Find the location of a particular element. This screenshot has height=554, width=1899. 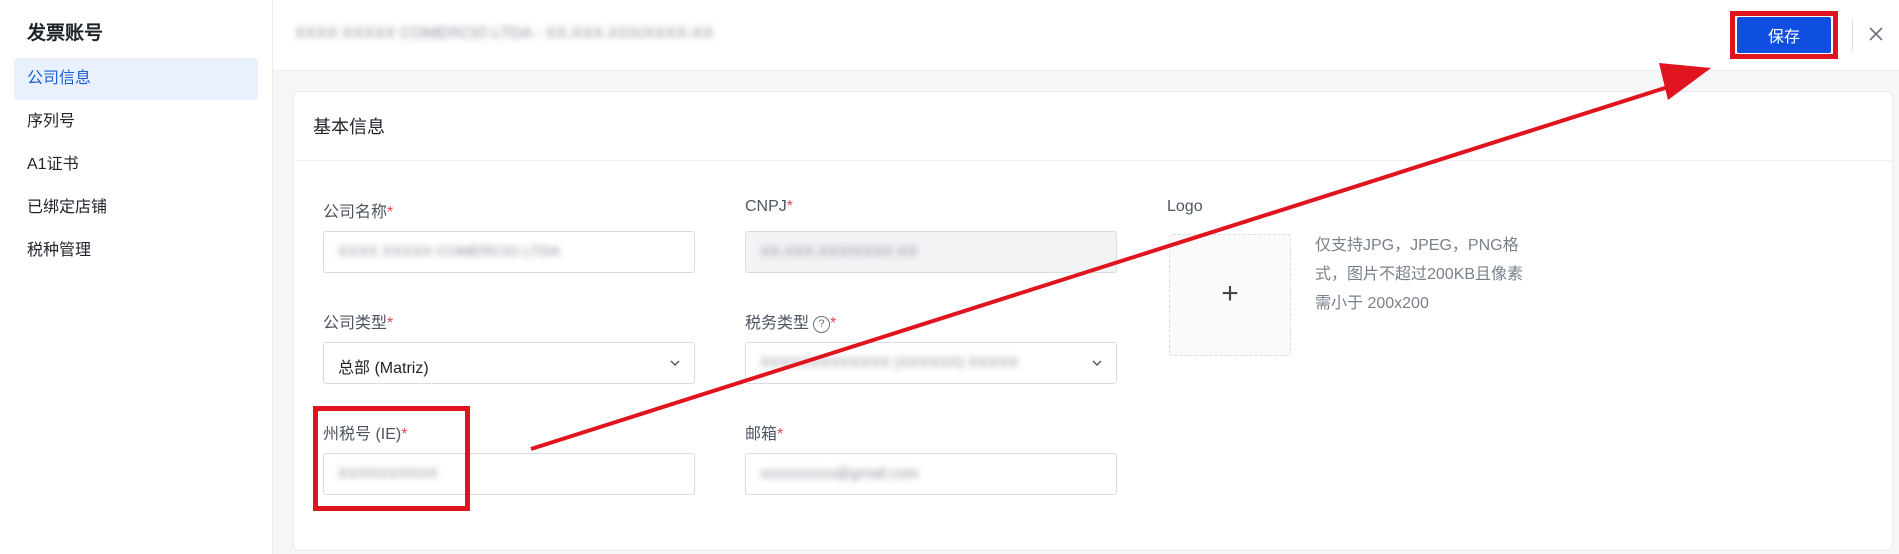

state-tax-number-input: XXXXXXXXXX is located at coordinates (509, 474).